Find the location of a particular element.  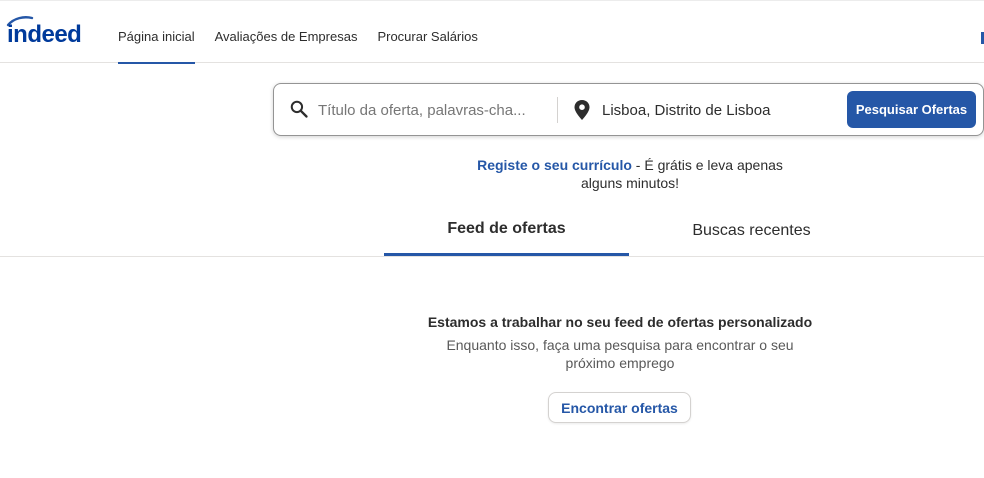

indeed-logo: indeed is located at coordinates (52, 32).